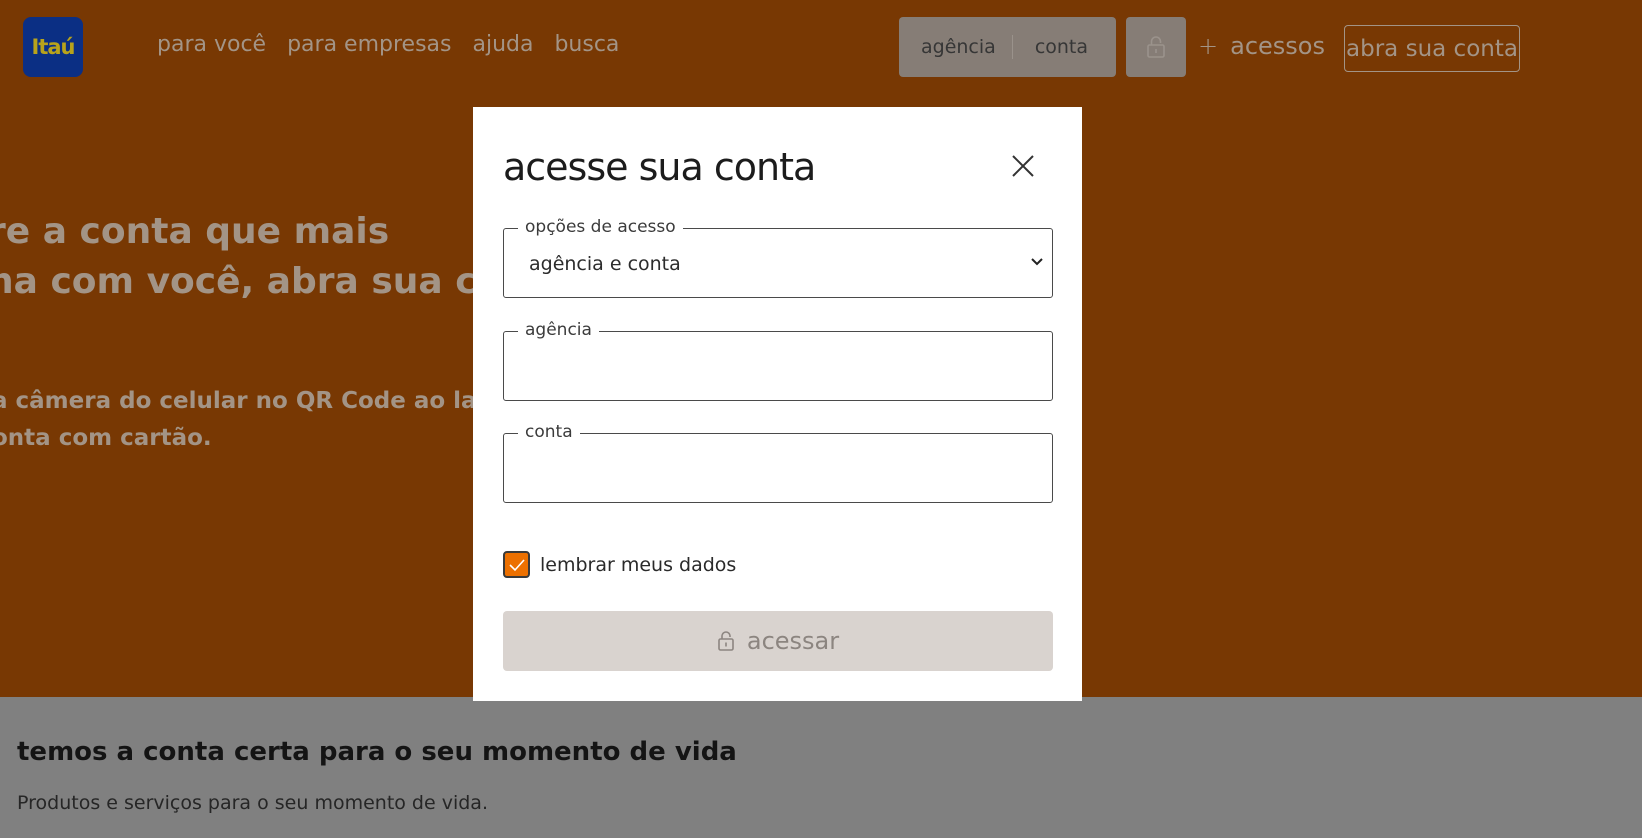  I want to click on more-access-link: + acessos, so click(1261, 46).